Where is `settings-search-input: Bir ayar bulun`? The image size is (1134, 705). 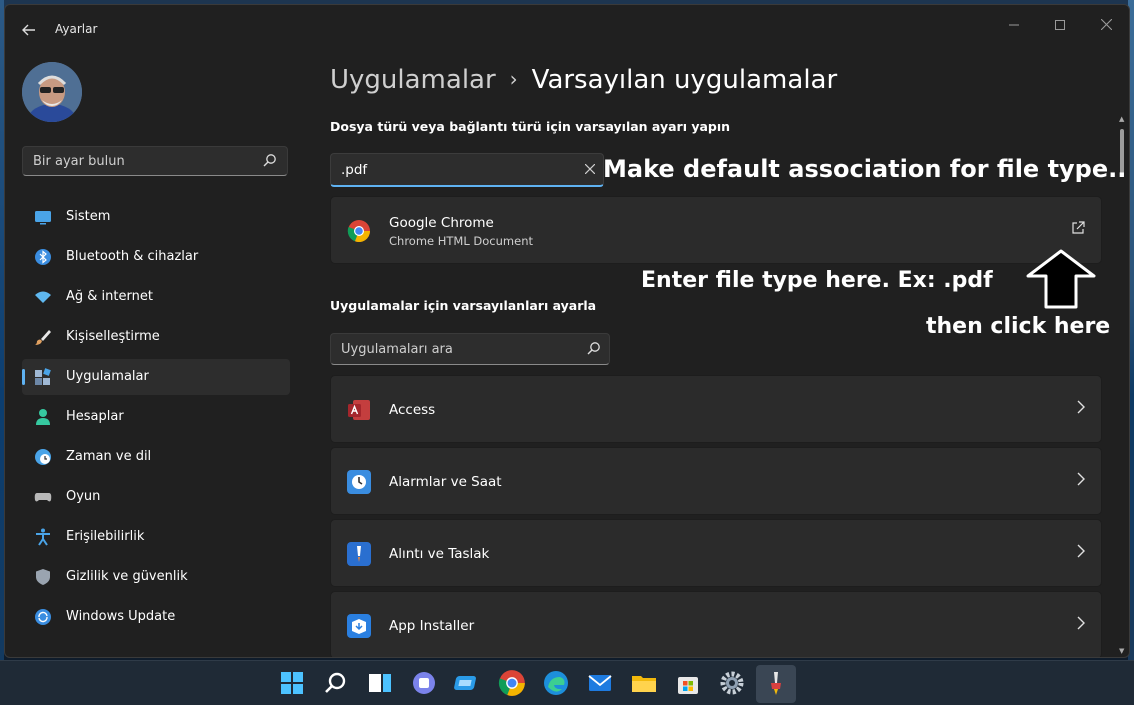
settings-search-input: Bir ayar bulun is located at coordinates (155, 161).